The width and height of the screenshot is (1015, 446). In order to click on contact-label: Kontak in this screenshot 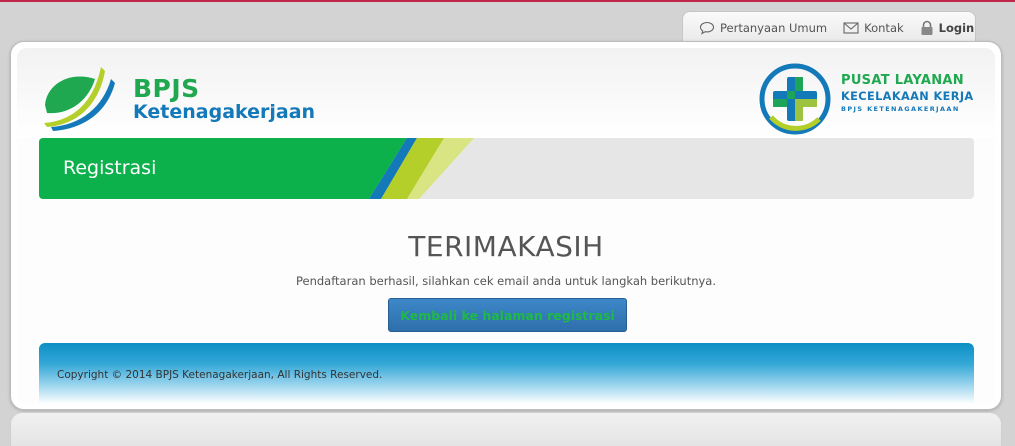, I will do `click(884, 27)`.